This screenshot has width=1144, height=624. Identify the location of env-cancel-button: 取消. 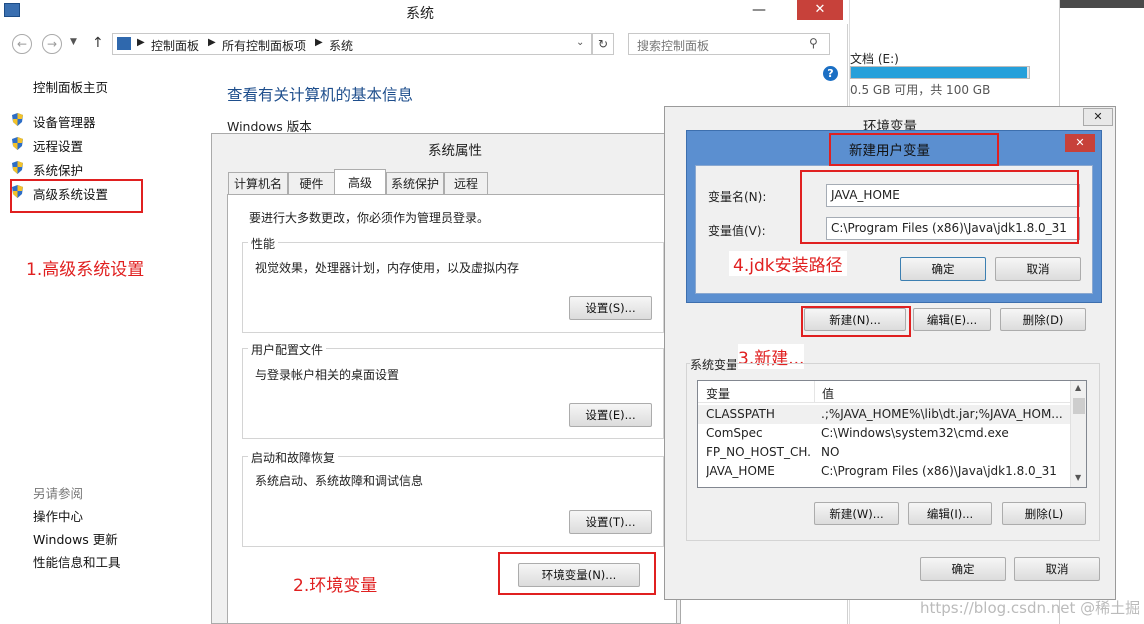
(1057, 569).